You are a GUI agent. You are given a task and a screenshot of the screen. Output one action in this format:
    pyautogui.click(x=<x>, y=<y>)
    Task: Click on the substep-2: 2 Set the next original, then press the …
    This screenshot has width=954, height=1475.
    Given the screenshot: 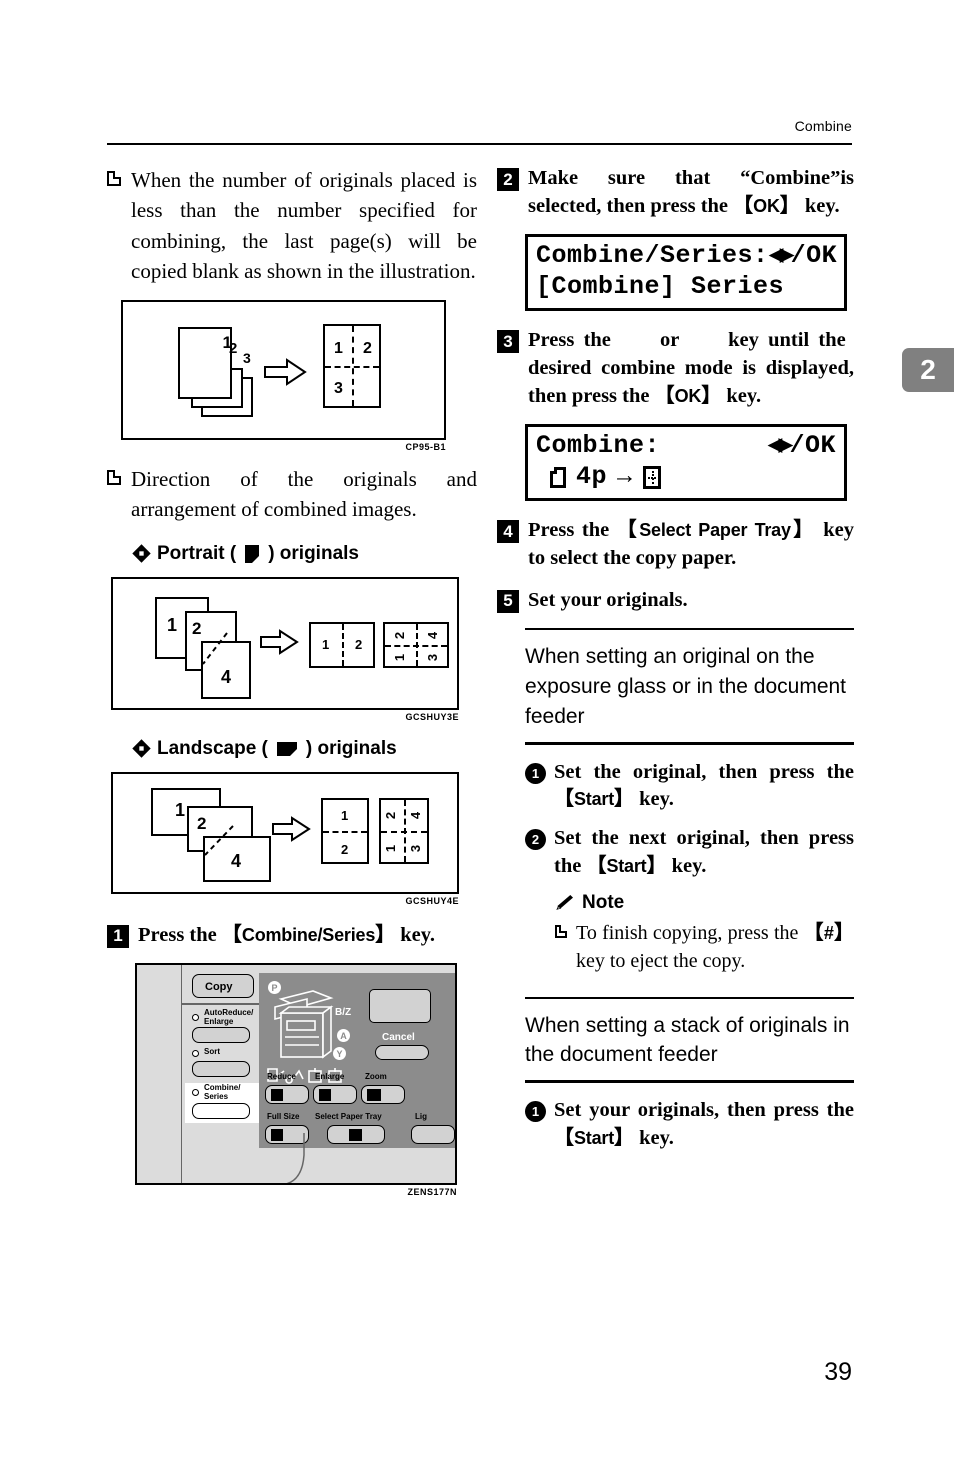 What is the action you would take?
    pyautogui.click(x=689, y=852)
    